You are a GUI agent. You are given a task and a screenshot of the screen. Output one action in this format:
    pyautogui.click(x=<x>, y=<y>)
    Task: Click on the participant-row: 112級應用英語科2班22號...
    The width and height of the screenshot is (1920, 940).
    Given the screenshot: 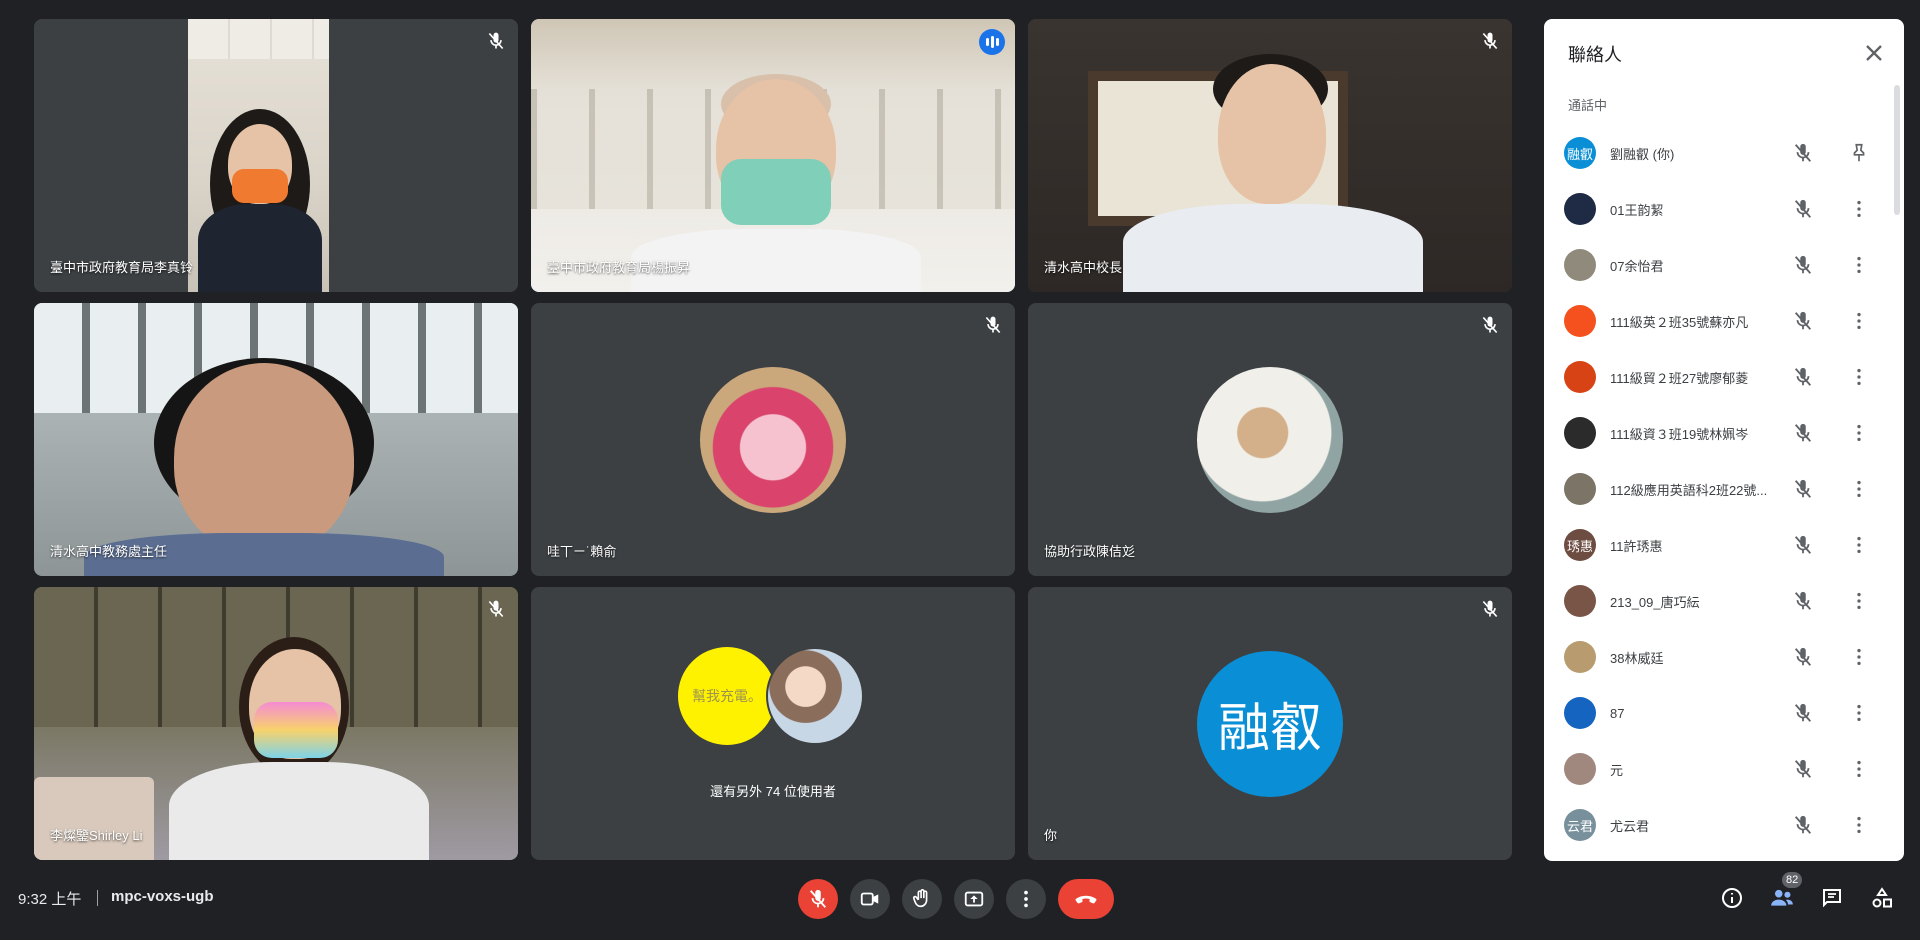 What is the action you would take?
    pyautogui.click(x=1724, y=489)
    